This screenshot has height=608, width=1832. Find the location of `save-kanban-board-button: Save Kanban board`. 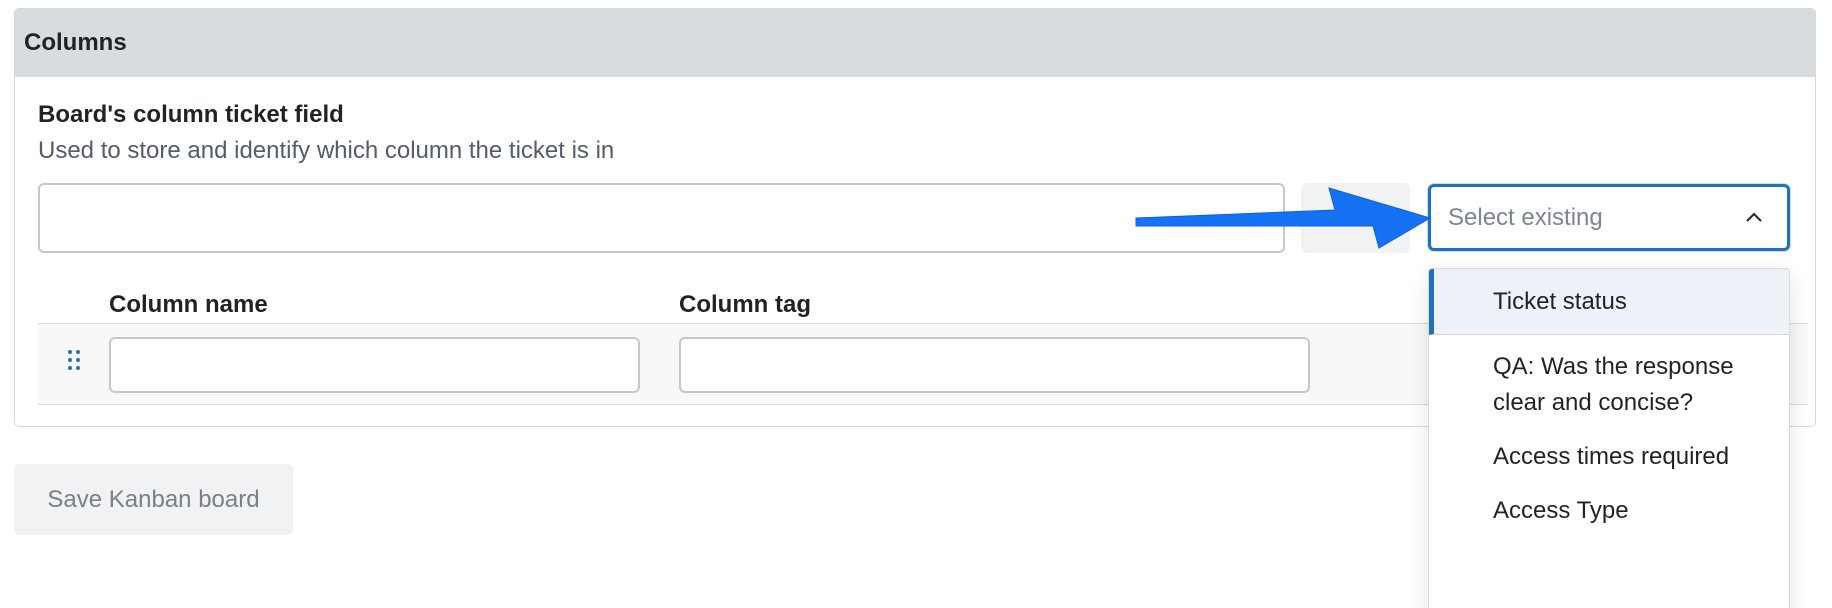

save-kanban-board-button: Save Kanban board is located at coordinates (153, 499).